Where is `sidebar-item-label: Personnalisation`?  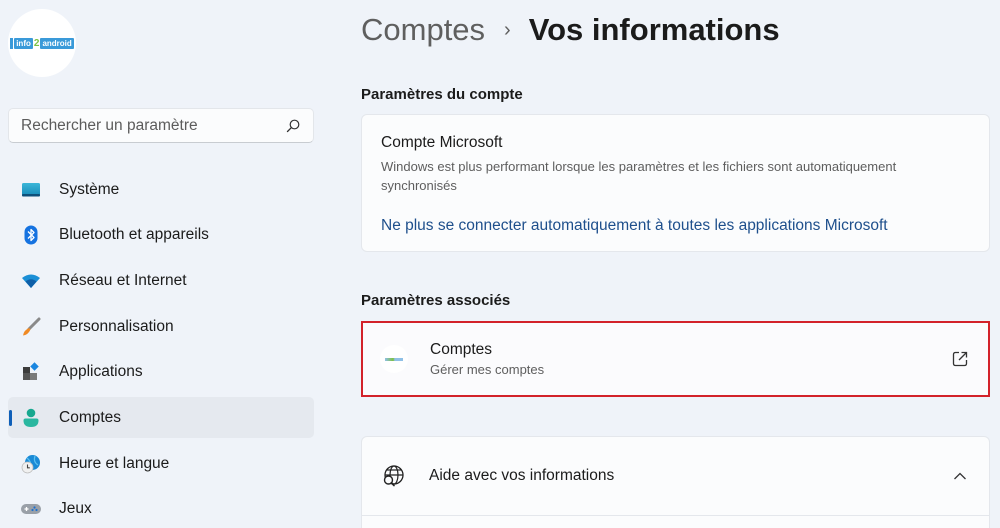 sidebar-item-label: Personnalisation is located at coordinates (116, 326).